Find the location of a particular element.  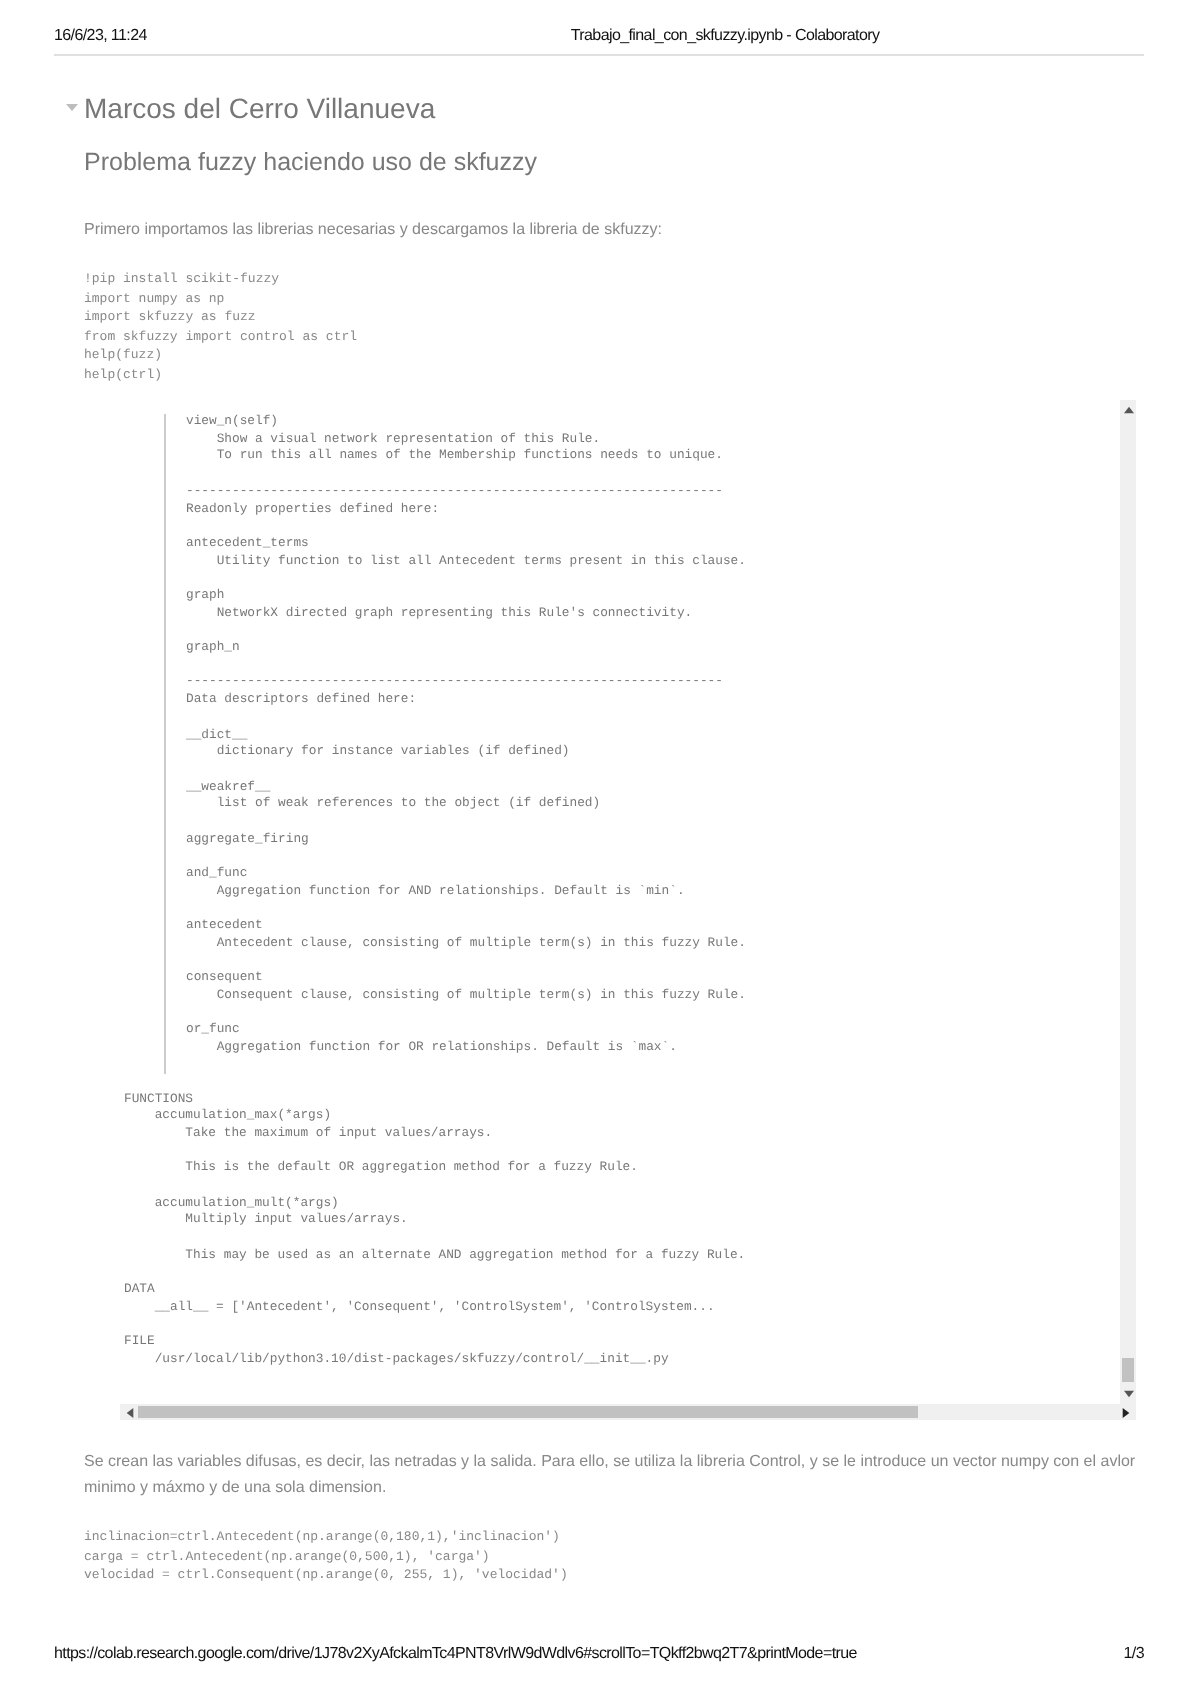

section-subheading: Problema fuzzy haciendo uso de skfuzzy is located at coordinates (312, 162).